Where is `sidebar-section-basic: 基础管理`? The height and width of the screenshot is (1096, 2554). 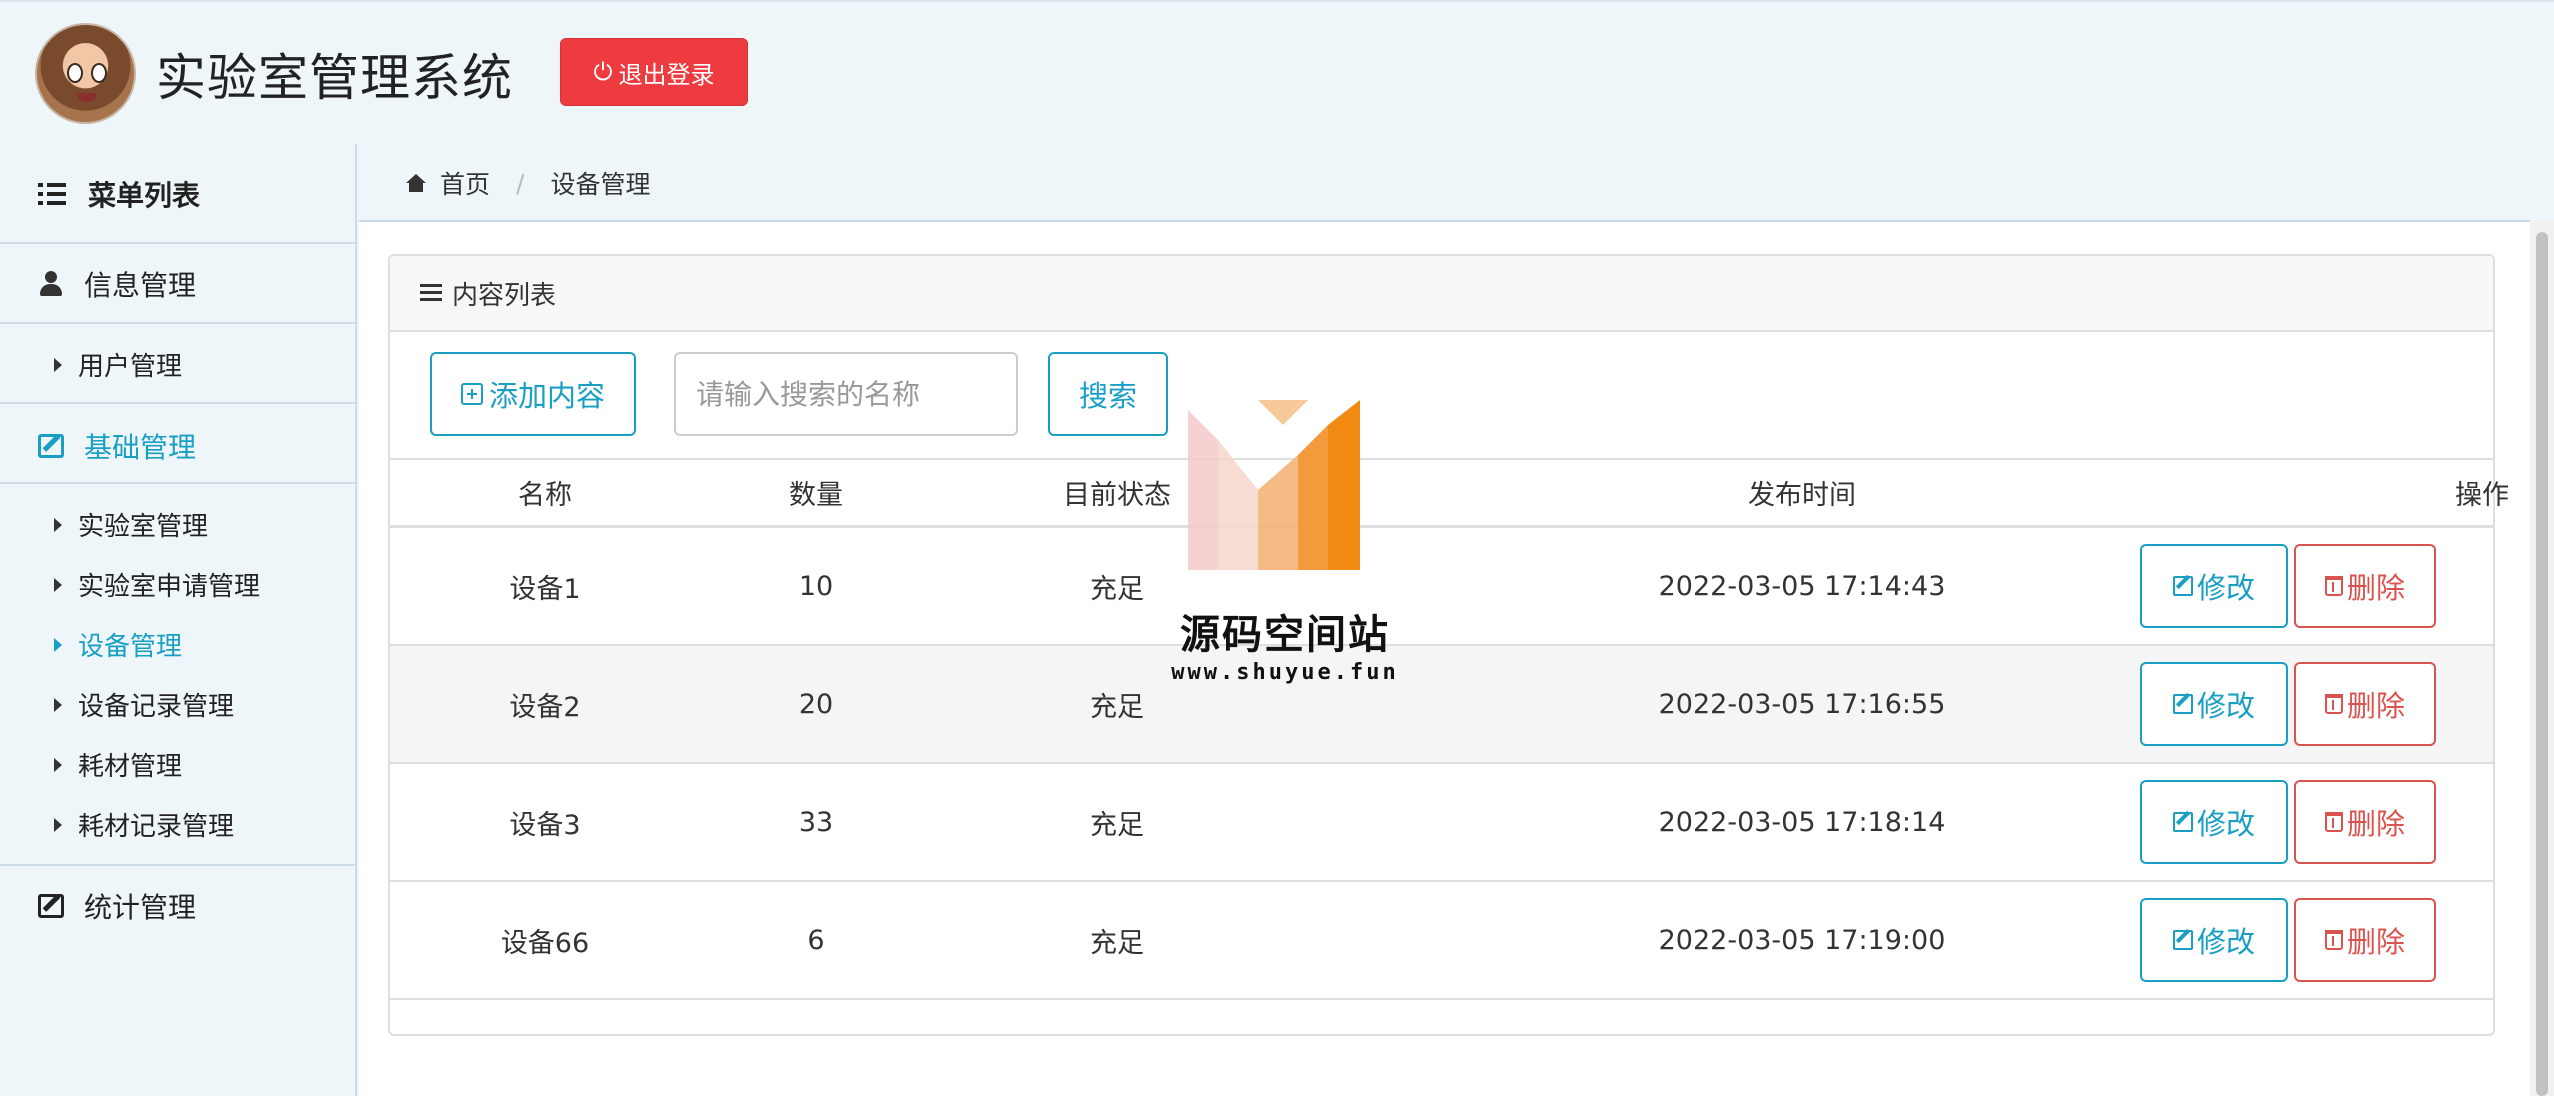 sidebar-section-basic: 基础管理 is located at coordinates (117, 446).